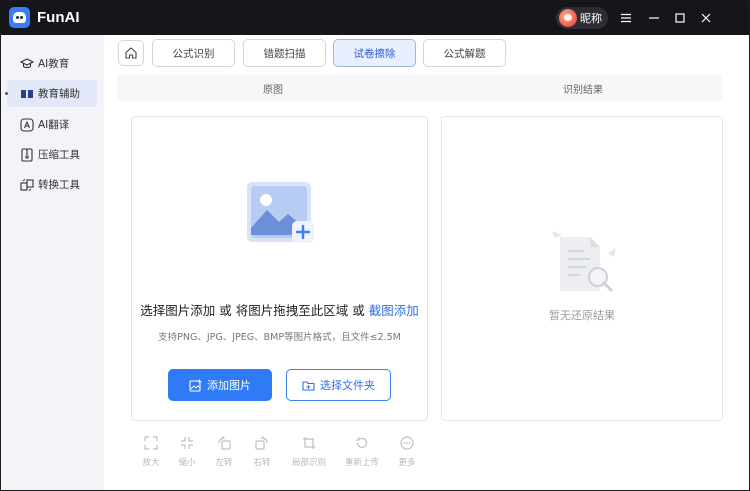 The width and height of the screenshot is (750, 491). I want to click on app-name: FunAI, so click(58, 17).